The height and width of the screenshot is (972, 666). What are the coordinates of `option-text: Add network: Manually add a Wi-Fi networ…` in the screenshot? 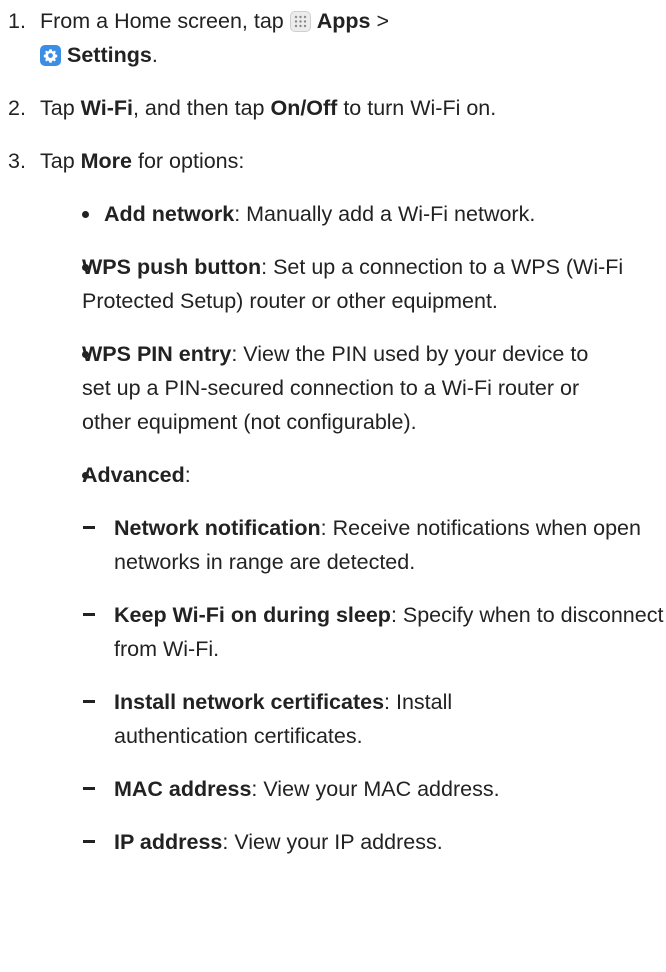 It's located at (372, 214).